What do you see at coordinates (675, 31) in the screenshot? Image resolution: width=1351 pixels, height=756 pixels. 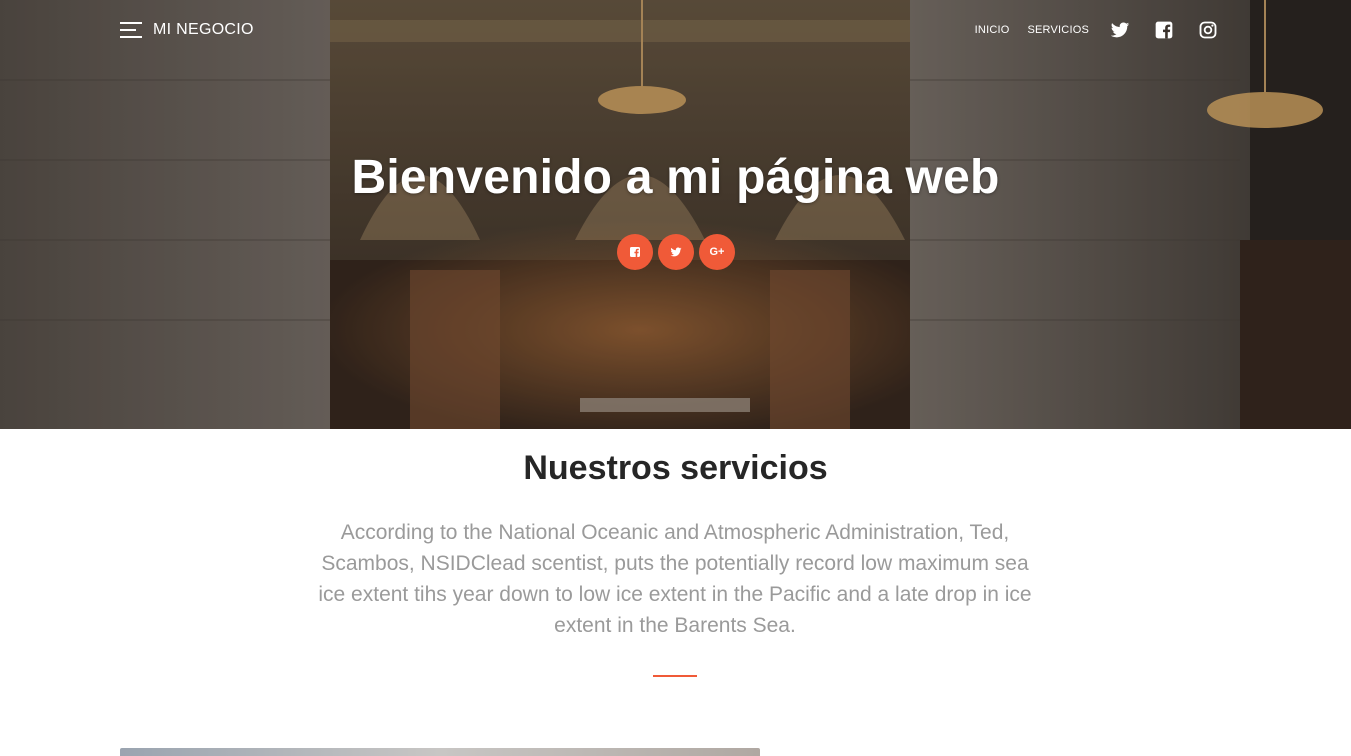 I see `top-navbar: MI NEGOCIO INICIO SERVICIOS` at bounding box center [675, 31].